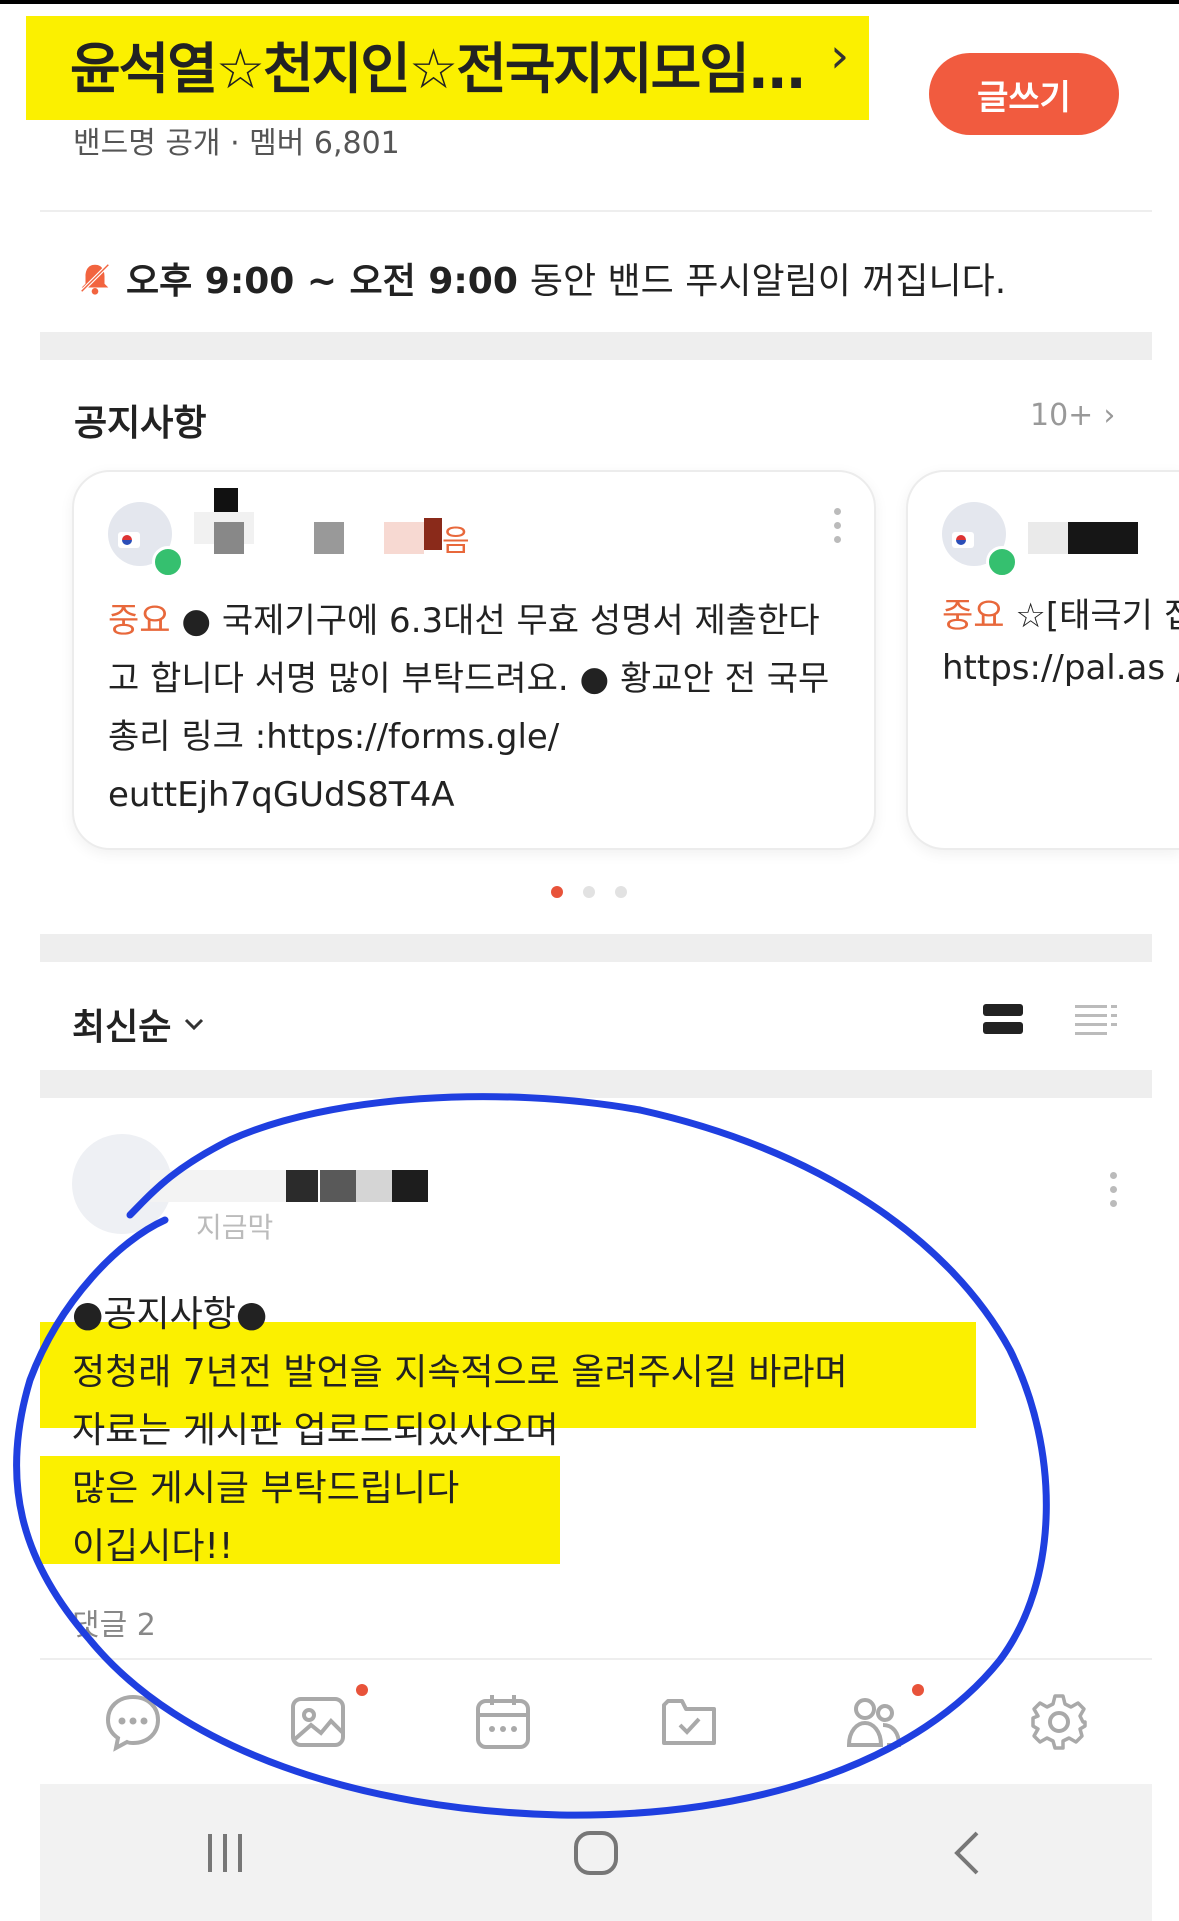 Image resolution: width=1179 pixels, height=1921 pixels. What do you see at coordinates (689, 1722) in the screenshot?
I see `folder-check-icon` at bounding box center [689, 1722].